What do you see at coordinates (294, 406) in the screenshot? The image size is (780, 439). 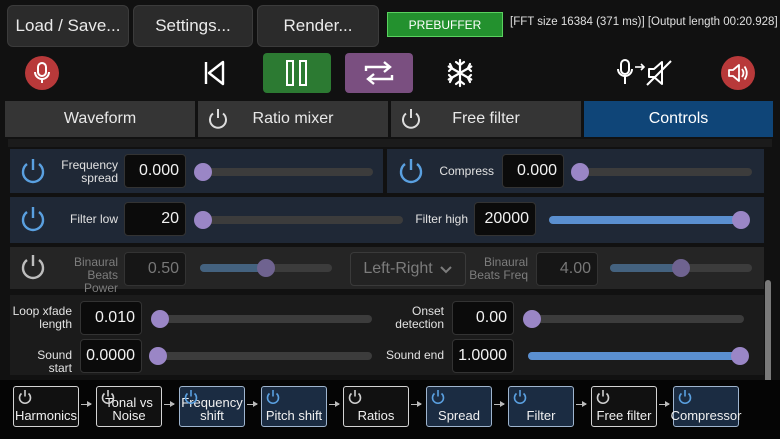 I see `chain-module-pitch-shift: Pitch shift` at bounding box center [294, 406].